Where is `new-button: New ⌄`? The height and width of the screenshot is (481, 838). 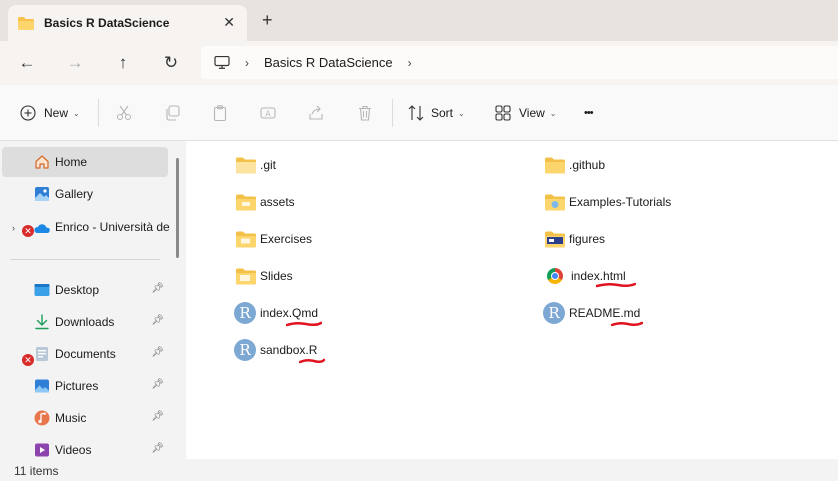 new-button: New ⌄ is located at coordinates (50, 113).